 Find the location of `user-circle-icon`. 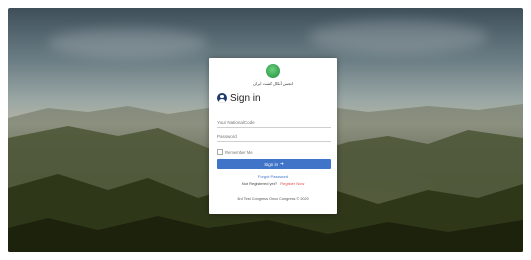

user-circle-icon is located at coordinates (222, 98).